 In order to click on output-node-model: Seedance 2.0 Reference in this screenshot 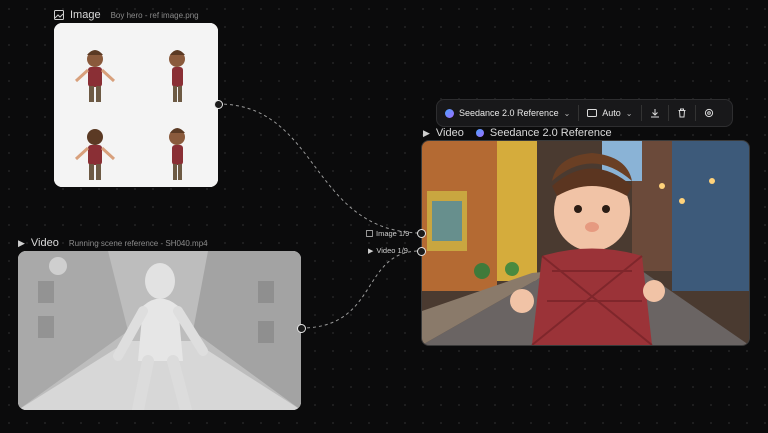, I will do `click(550, 133)`.